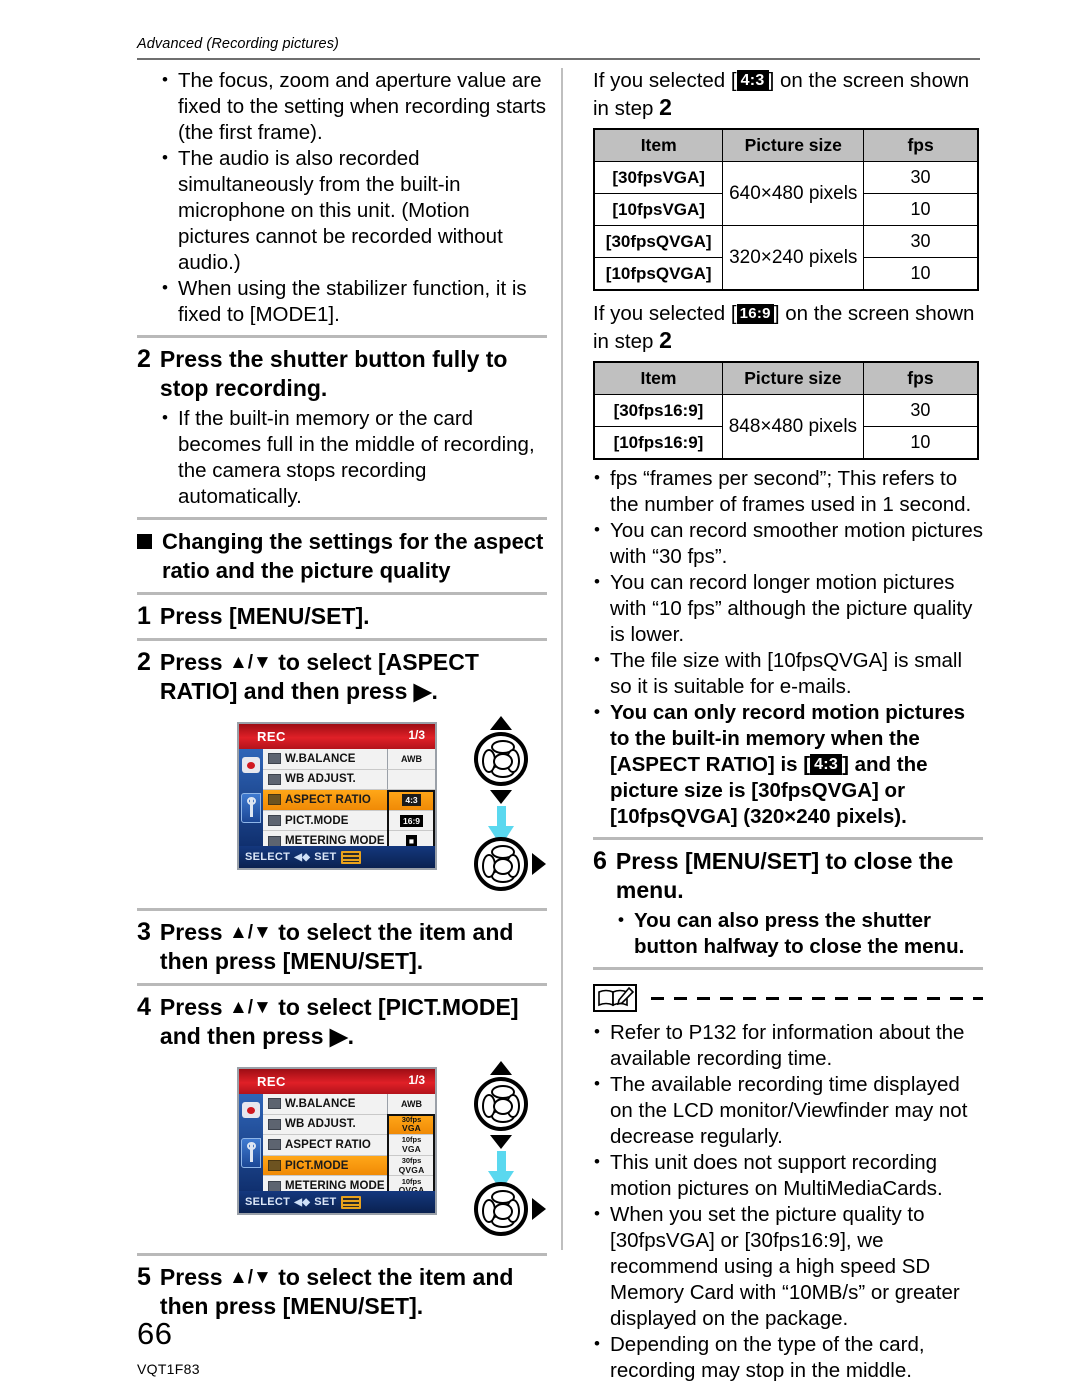 This screenshot has width=1080, height=1397. I want to click on cell-picture-size: 848×480 pixels, so click(792, 427).